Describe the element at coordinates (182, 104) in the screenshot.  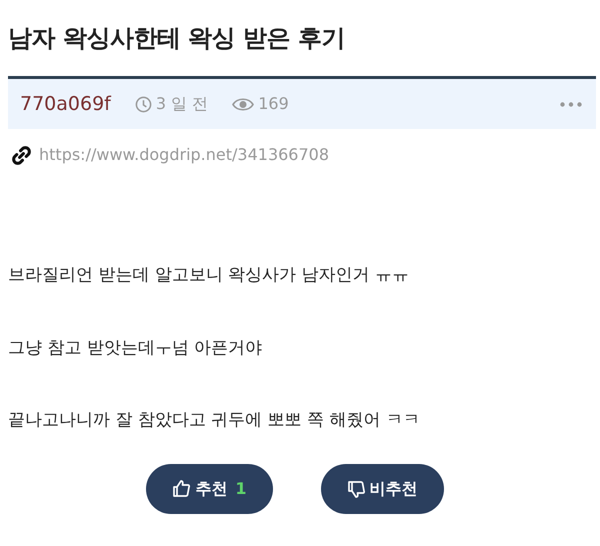
I see `post-time: 3 일 전` at that location.